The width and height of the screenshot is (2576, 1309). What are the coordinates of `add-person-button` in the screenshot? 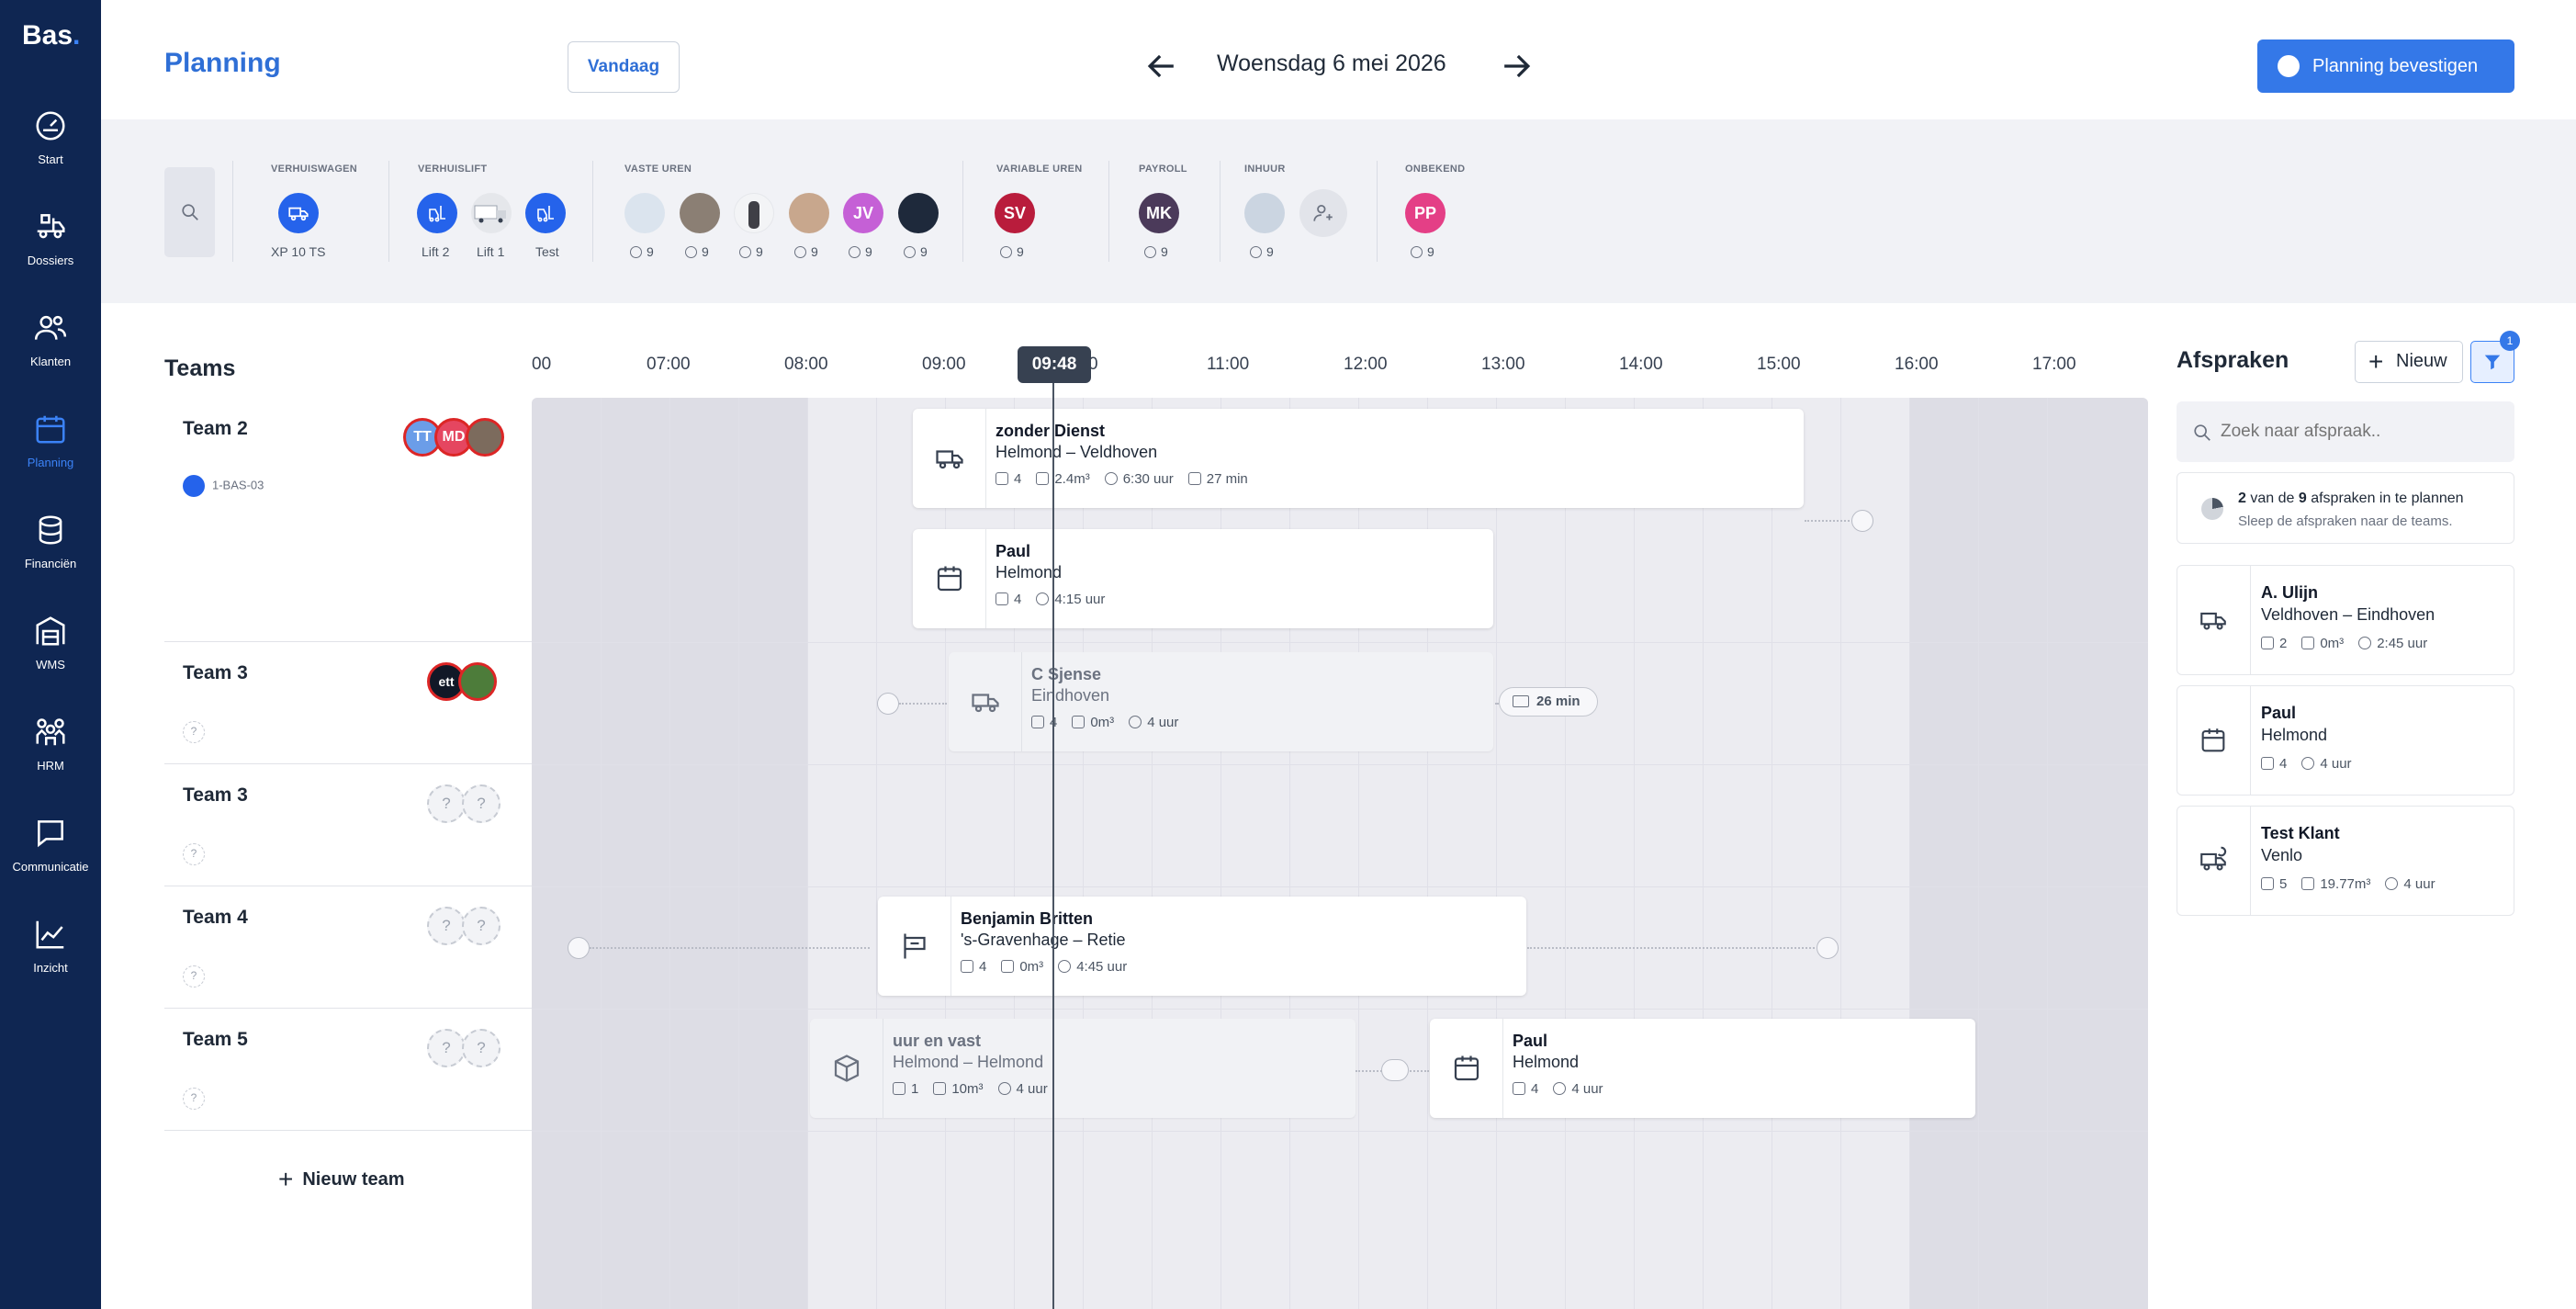 It's located at (1323, 213).